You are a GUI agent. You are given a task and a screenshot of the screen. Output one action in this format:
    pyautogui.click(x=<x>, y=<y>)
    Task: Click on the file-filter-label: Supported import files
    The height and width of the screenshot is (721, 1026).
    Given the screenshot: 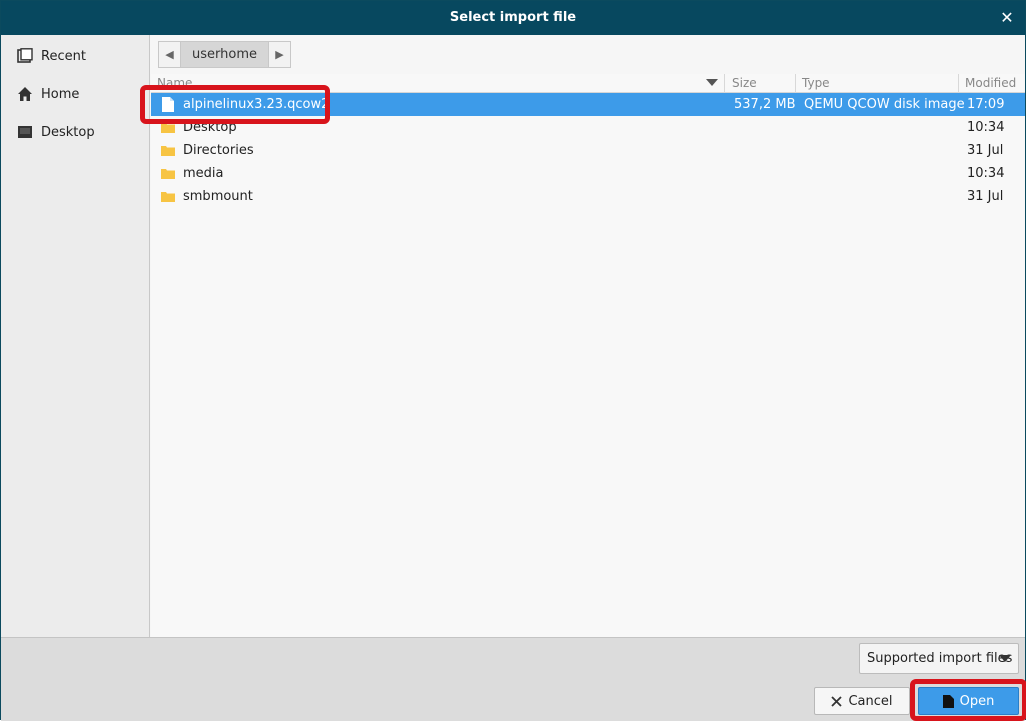 What is the action you would take?
    pyautogui.click(x=940, y=658)
    